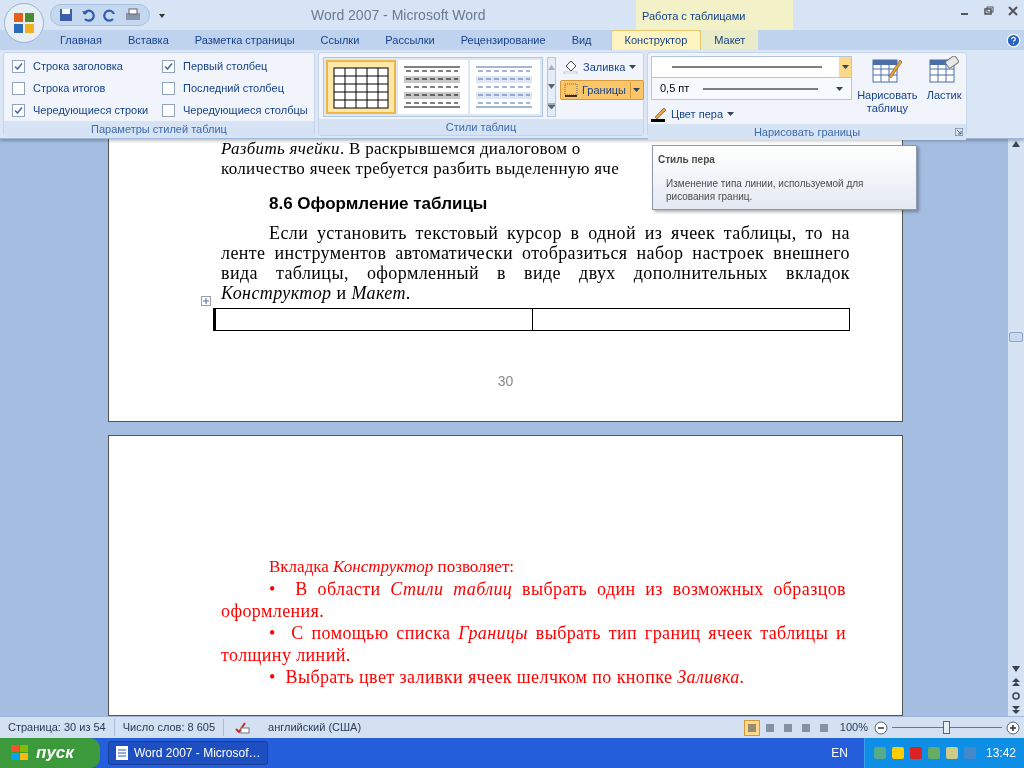 Image resolution: width=1024 pixels, height=768 pixels. What do you see at coordinates (571, 67) in the screenshot?
I see `paint-bucket-icon` at bounding box center [571, 67].